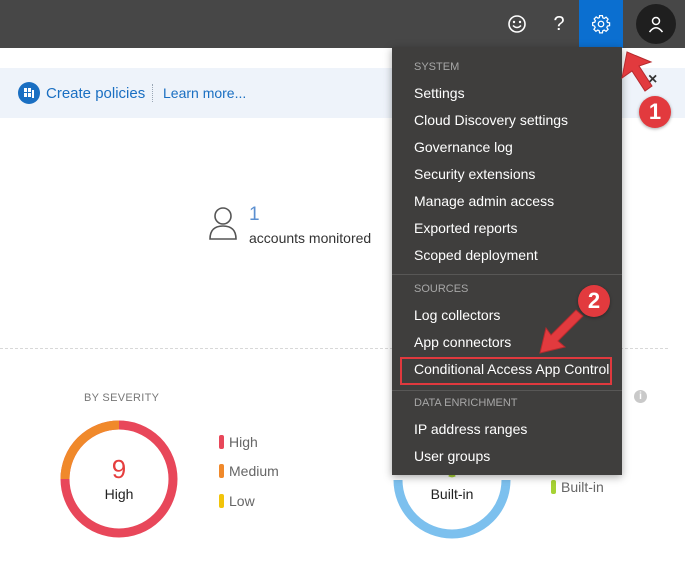 This screenshot has width=685, height=566. What do you see at coordinates (596, 202) in the screenshot?
I see `annotation-arrows` at bounding box center [596, 202].